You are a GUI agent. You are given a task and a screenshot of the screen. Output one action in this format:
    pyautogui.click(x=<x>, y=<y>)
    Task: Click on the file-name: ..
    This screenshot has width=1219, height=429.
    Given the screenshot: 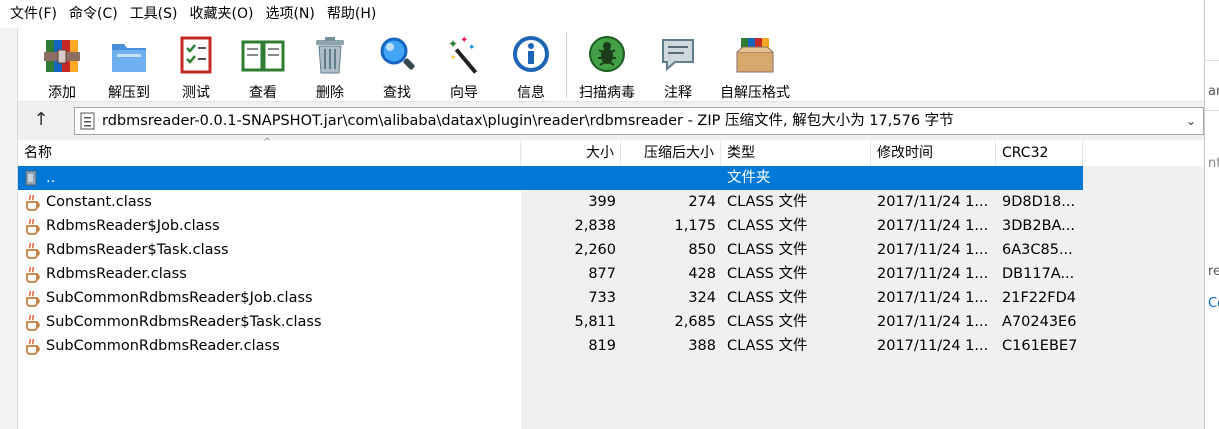 What is the action you would take?
    pyautogui.click(x=51, y=178)
    